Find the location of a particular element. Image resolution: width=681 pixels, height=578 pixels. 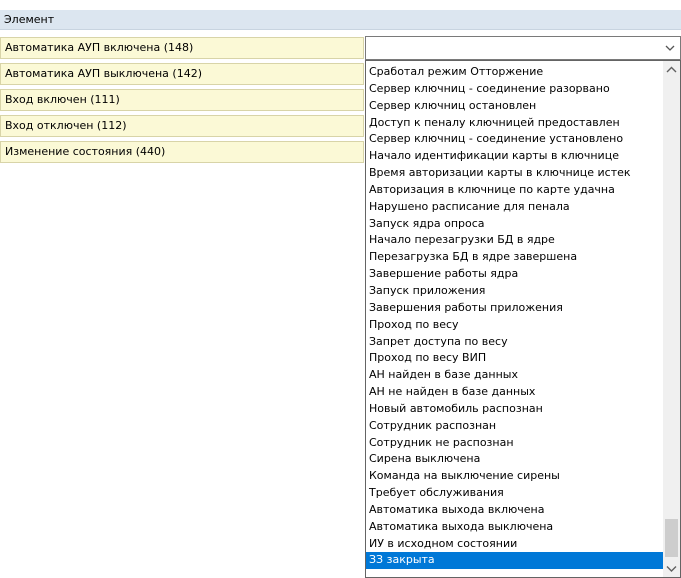

dropdown-item: Автоматика выхода включена is located at coordinates (515, 510).